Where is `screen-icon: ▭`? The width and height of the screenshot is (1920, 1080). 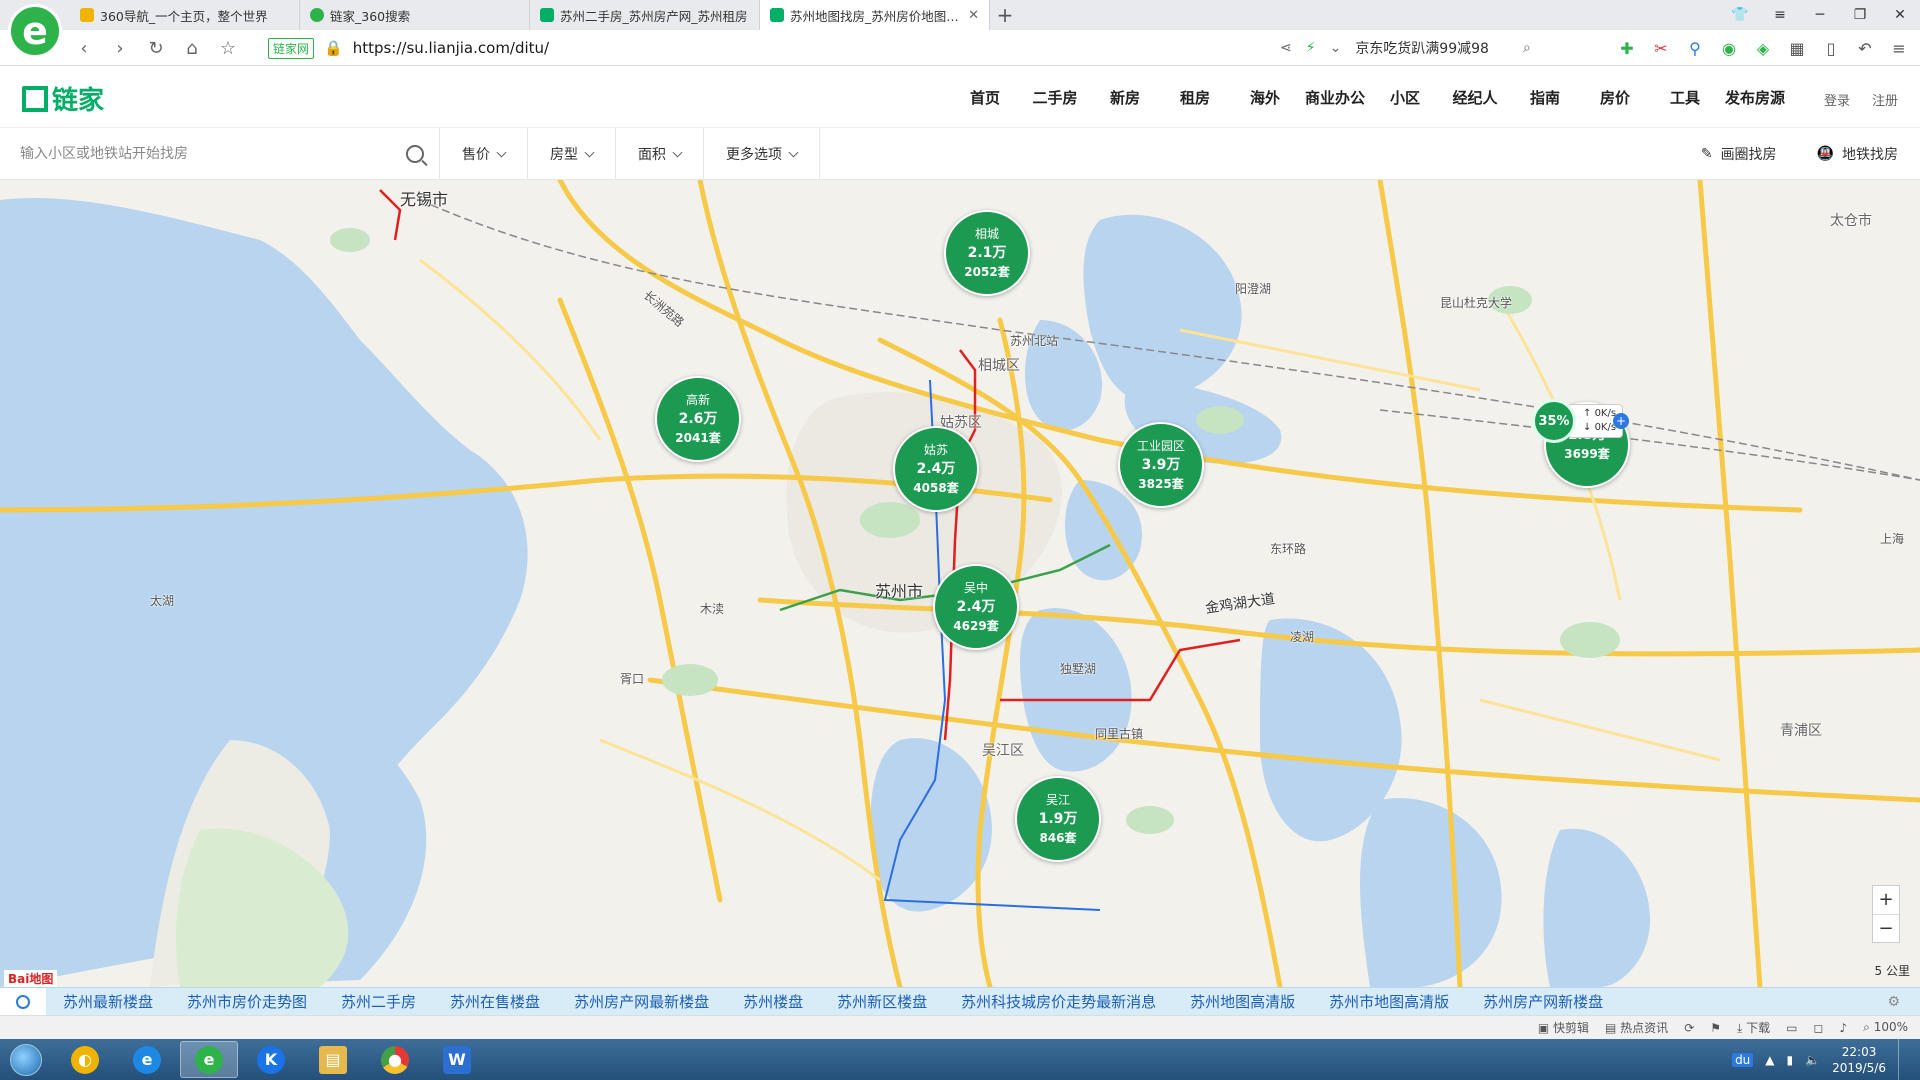
screen-icon: ▭ is located at coordinates (1791, 1028).